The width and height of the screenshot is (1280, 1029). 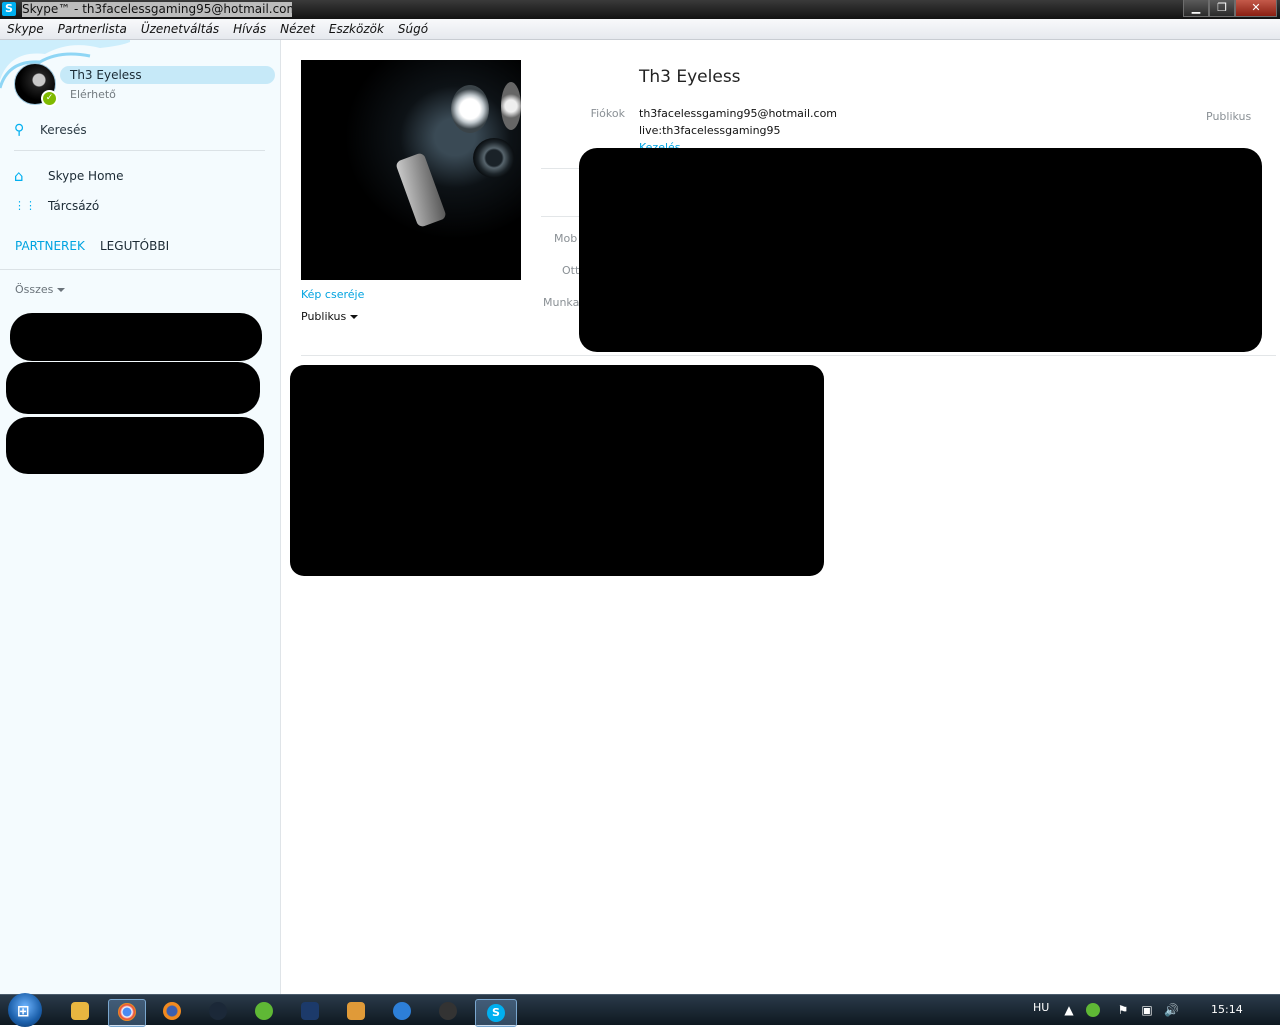 What do you see at coordinates (297, 29) in the screenshot?
I see `menu-view: Nézet` at bounding box center [297, 29].